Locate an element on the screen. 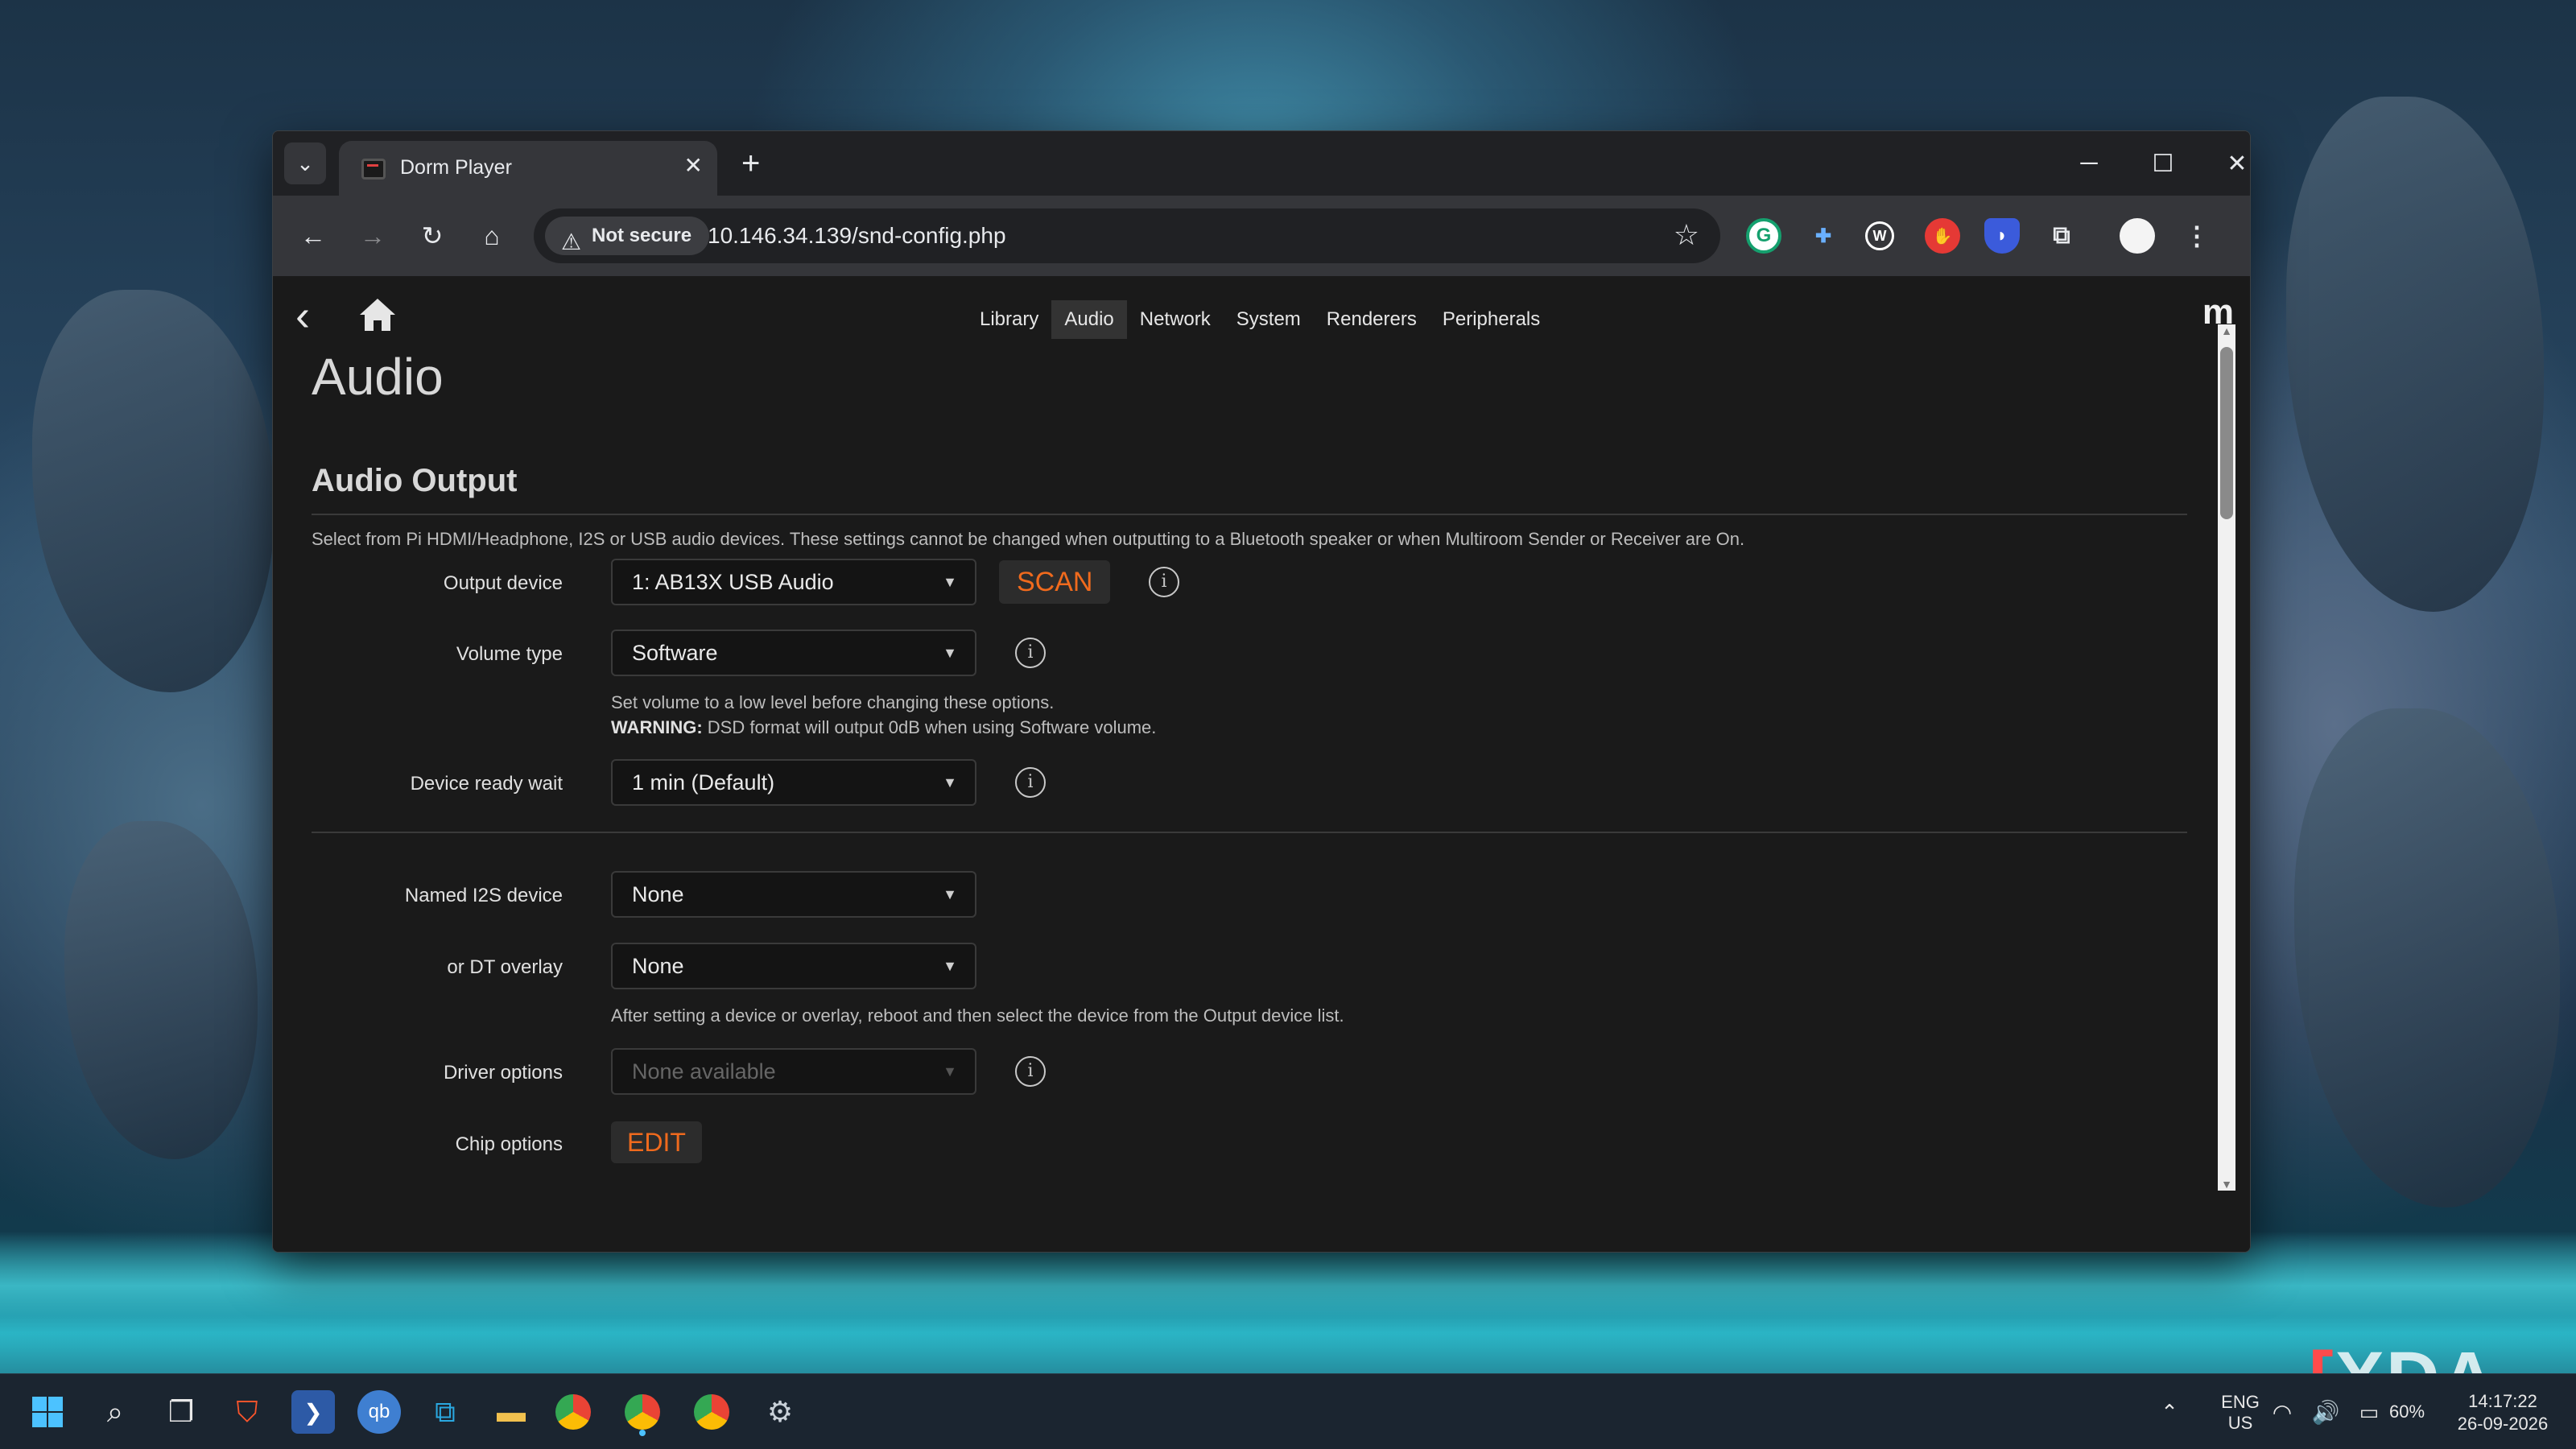 The height and width of the screenshot is (1449, 2576). close-tab-icon: ✕ is located at coordinates (693, 165).